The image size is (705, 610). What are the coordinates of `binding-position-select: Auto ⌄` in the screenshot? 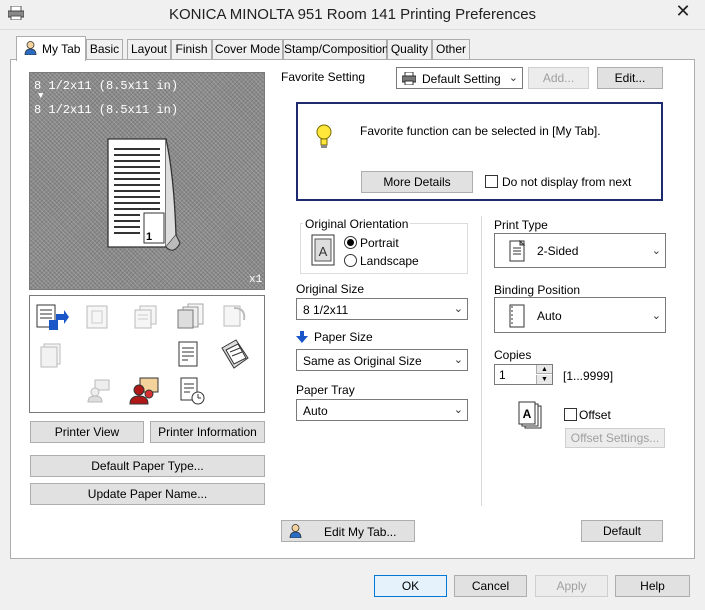 It's located at (580, 315).